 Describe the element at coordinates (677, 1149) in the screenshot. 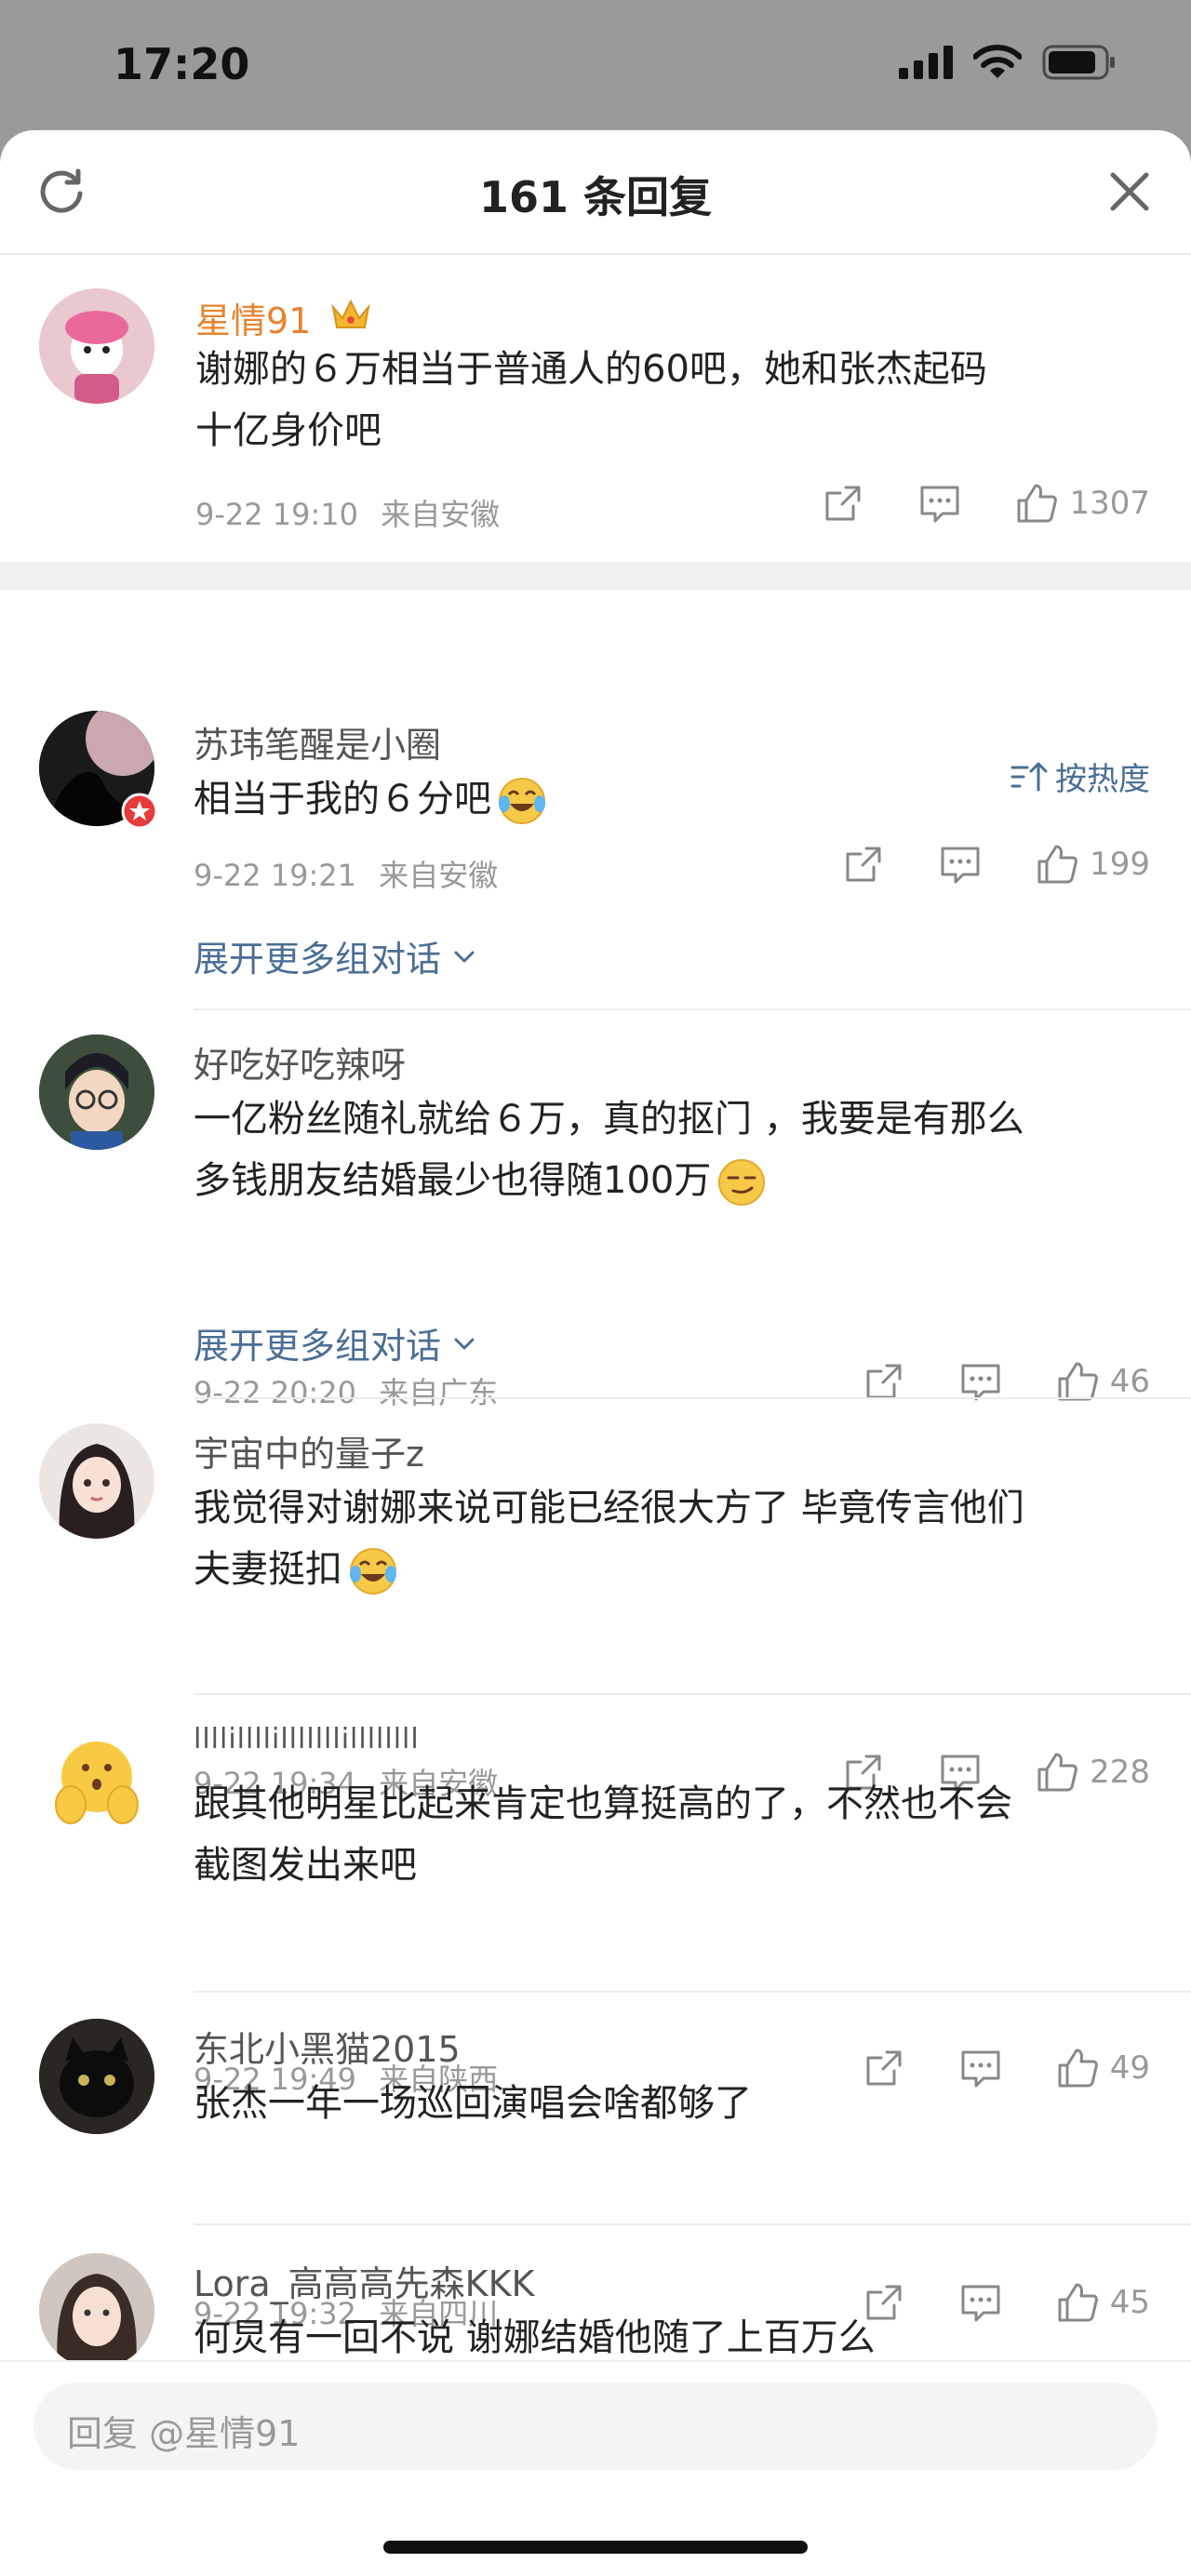

I see `reply-text: 一亿粉丝随礼就给６万，真的抠门 ，我要是有那么 多钱朋友结婚最少也得随100万` at that location.